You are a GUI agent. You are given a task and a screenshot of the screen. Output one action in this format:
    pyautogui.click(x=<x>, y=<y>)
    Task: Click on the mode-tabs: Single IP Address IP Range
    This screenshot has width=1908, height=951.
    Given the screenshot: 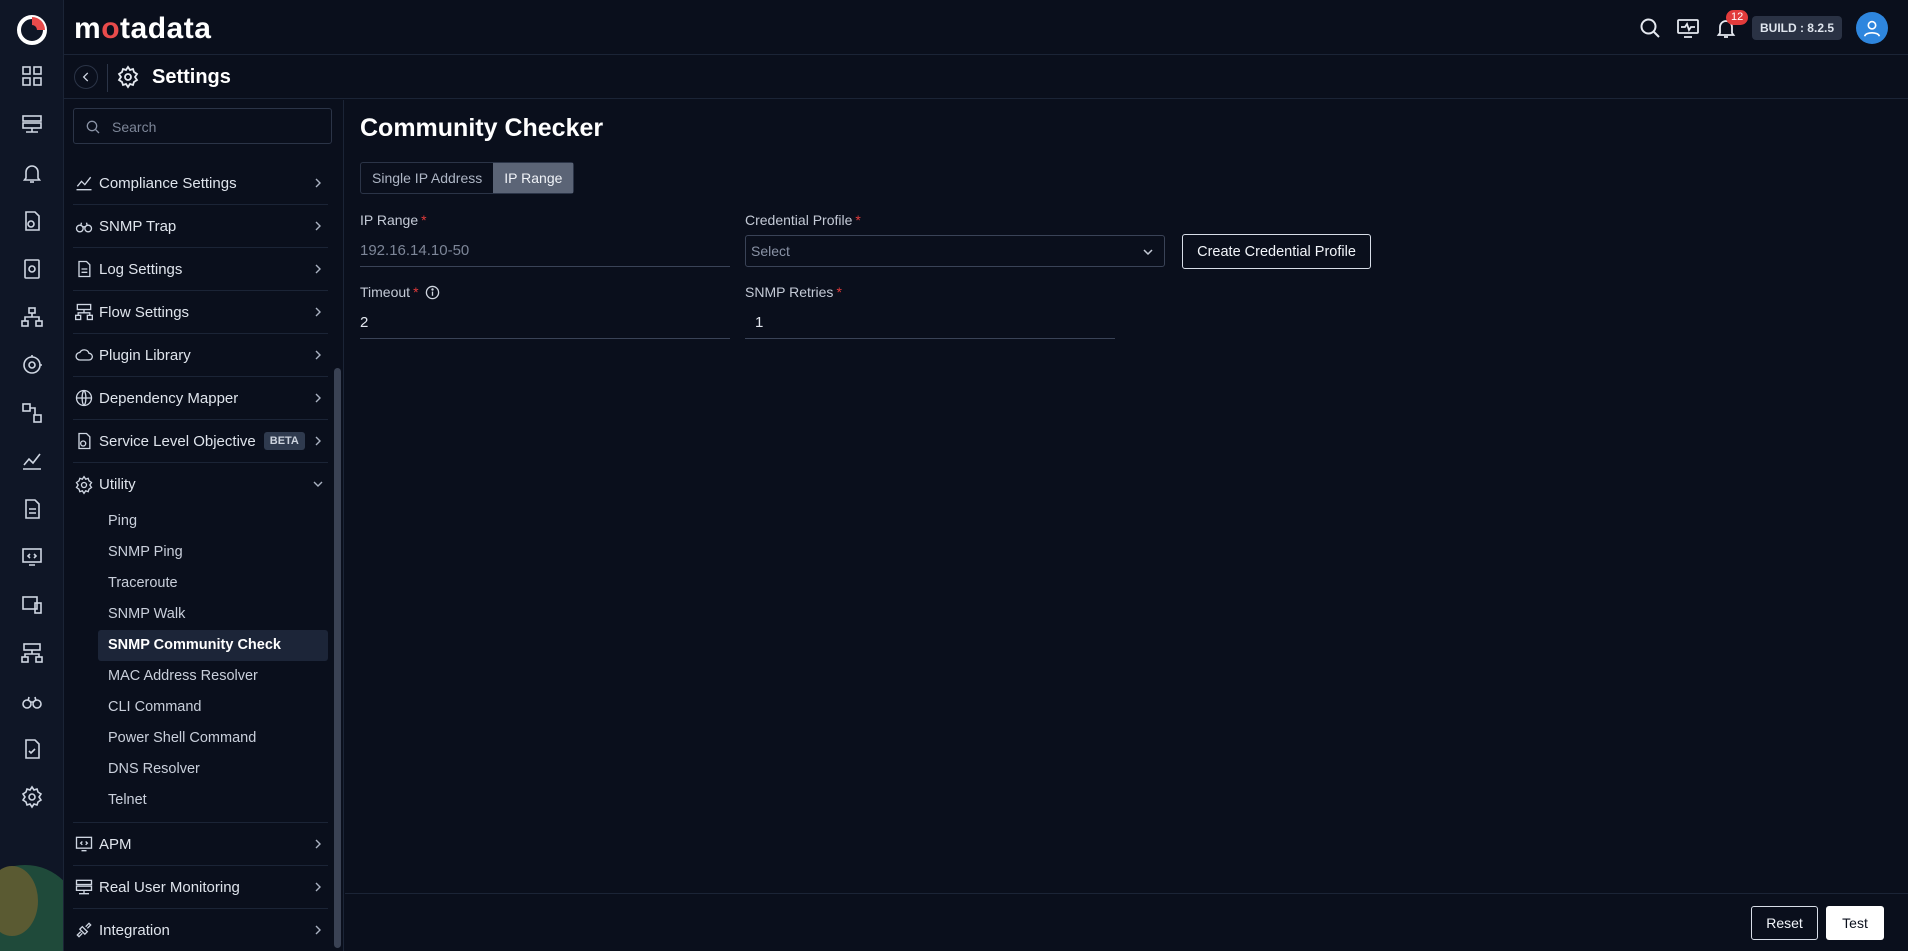 What is the action you would take?
    pyautogui.click(x=467, y=178)
    